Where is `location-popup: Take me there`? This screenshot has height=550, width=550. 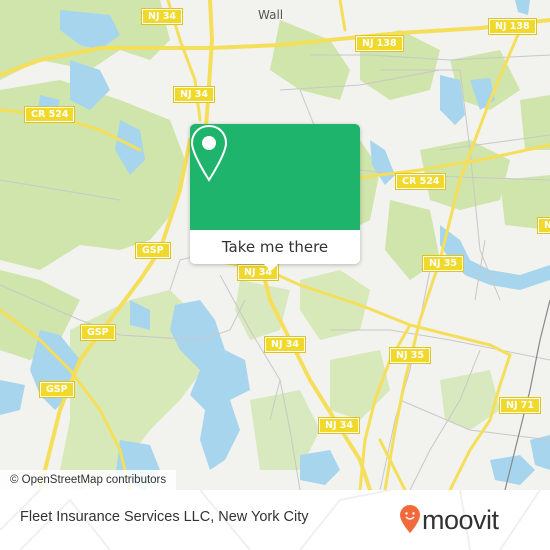
location-popup: Take me there is located at coordinates (275, 197).